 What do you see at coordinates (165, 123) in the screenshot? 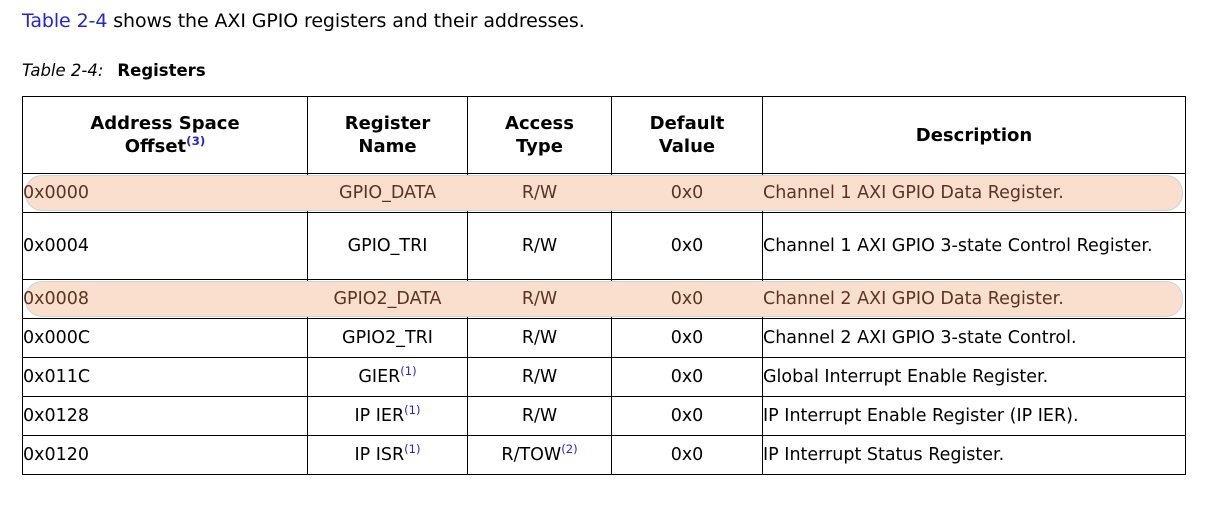
I see `header-line-1: Address Space` at bounding box center [165, 123].